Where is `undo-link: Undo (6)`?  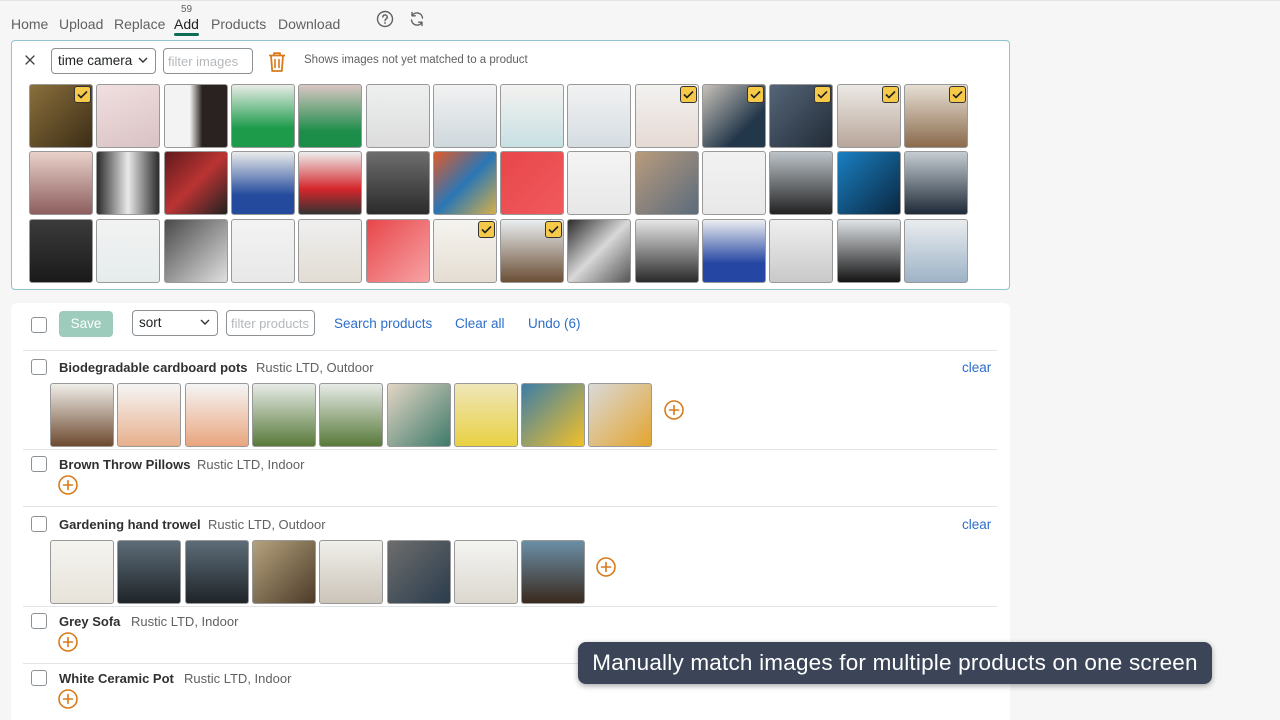 undo-link: Undo (6) is located at coordinates (554, 323).